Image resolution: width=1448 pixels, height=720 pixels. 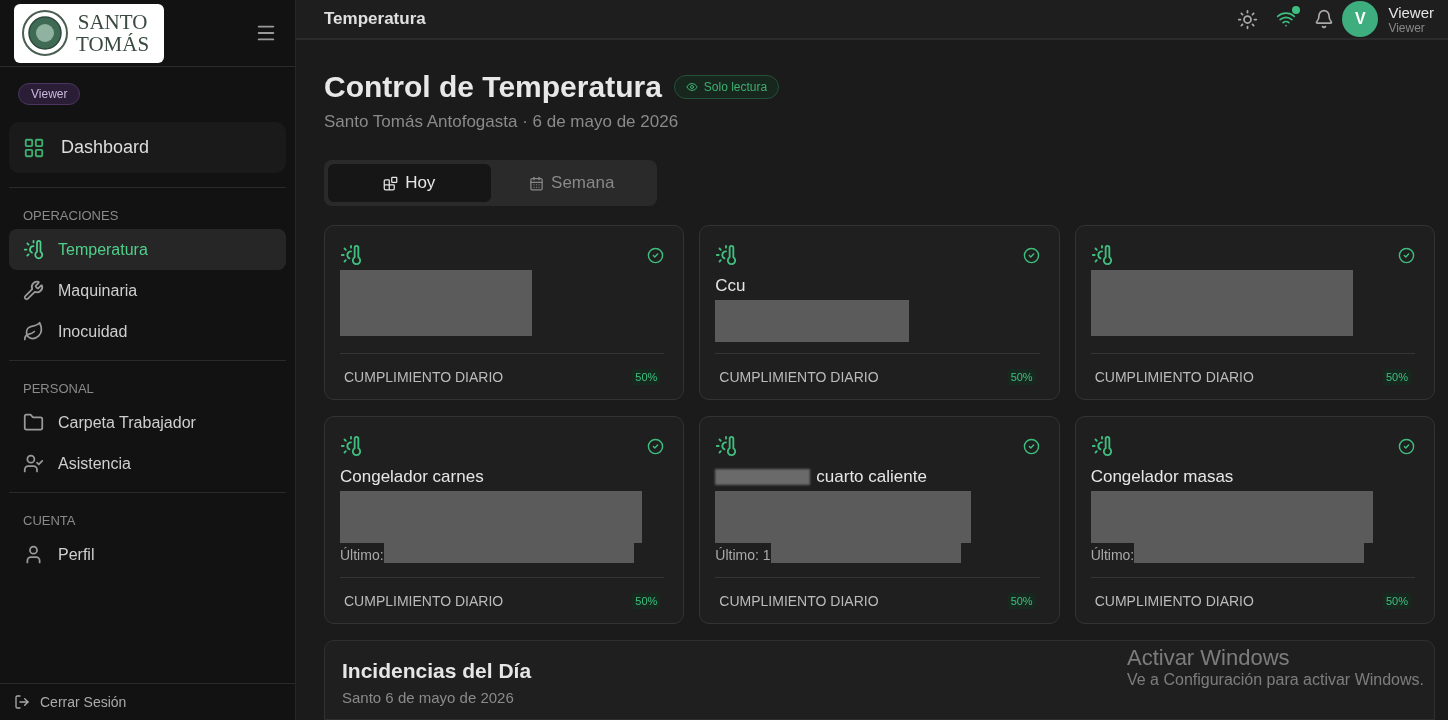 What do you see at coordinates (58, 389) in the screenshot?
I see `section-heading: PERSONAL` at bounding box center [58, 389].